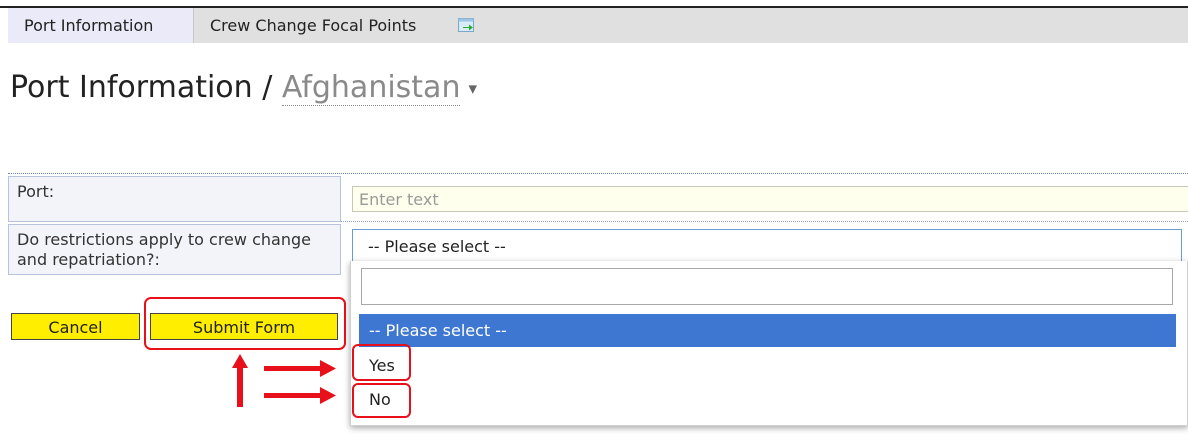  What do you see at coordinates (598, 173) in the screenshot?
I see `form-divider` at bounding box center [598, 173].